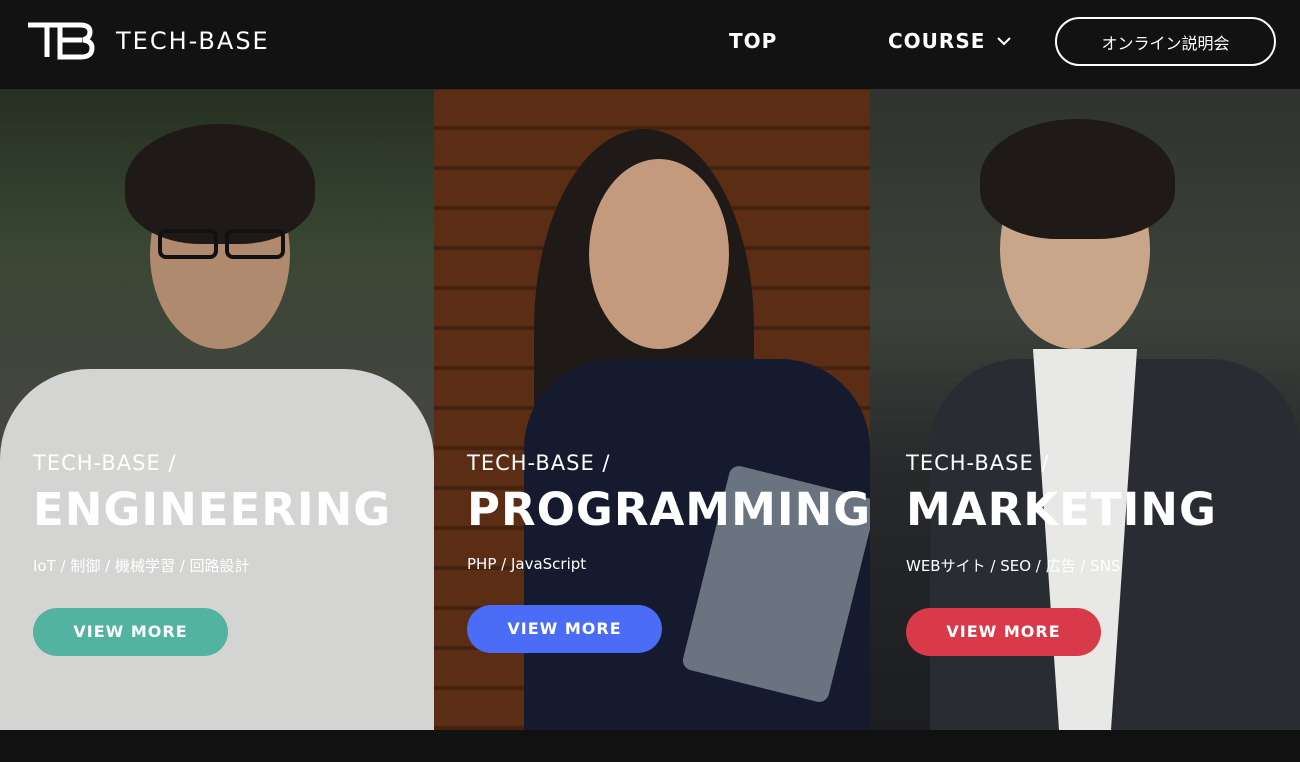  I want to click on programming-tags: PHP / JavaScript, so click(527, 563).